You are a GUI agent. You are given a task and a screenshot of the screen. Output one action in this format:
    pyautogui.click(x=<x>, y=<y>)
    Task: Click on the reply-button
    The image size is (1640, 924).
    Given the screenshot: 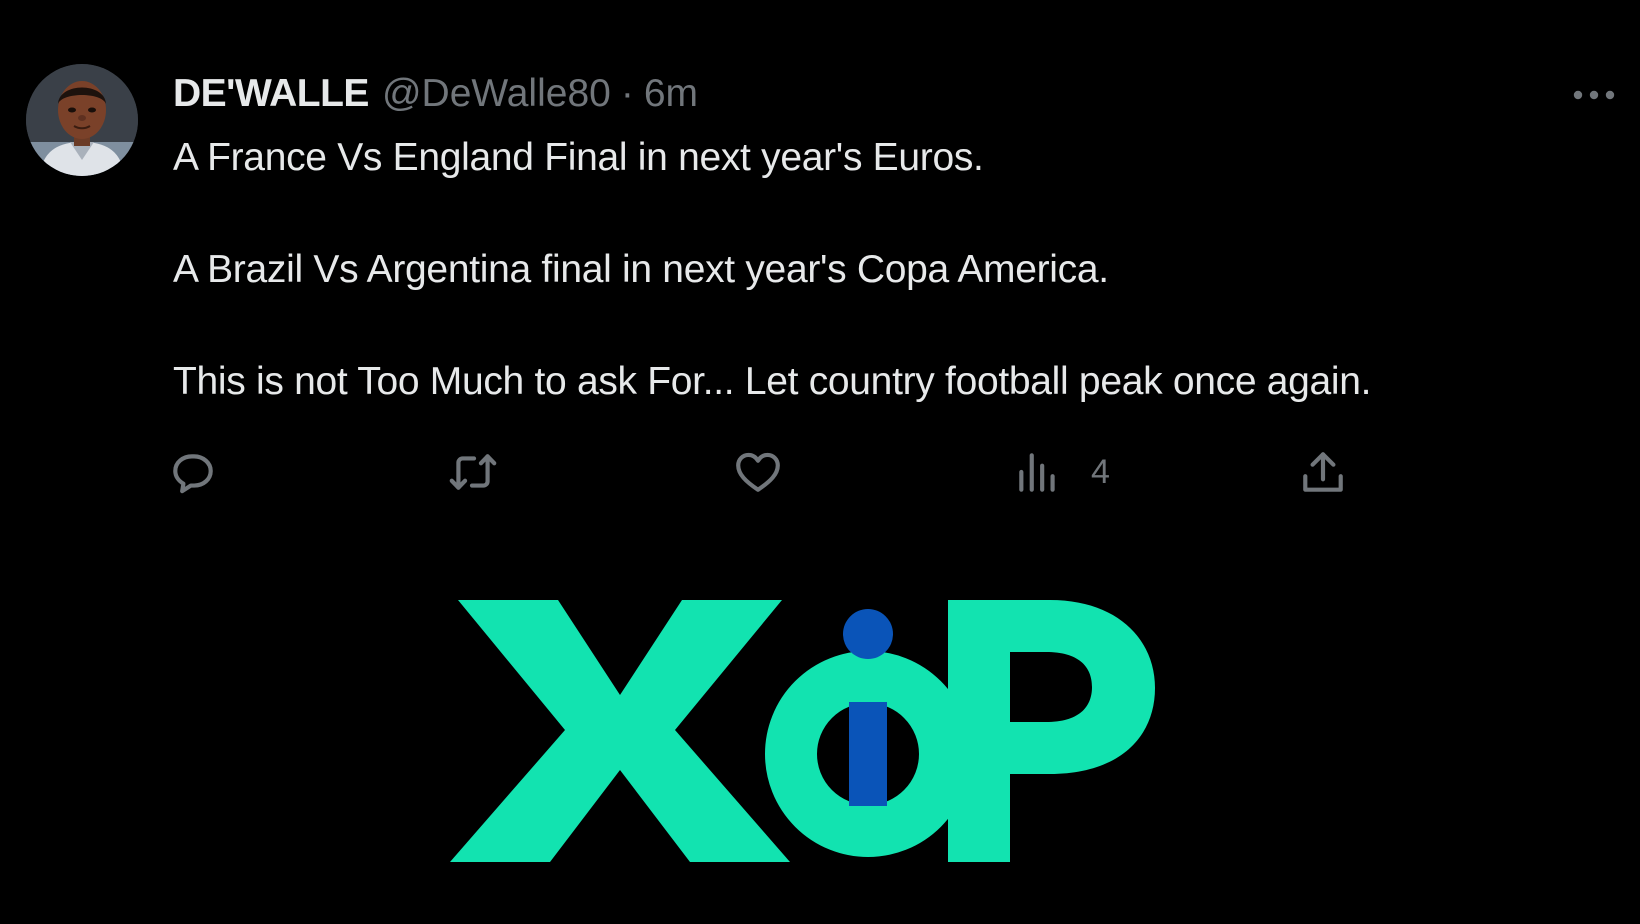 What is the action you would take?
    pyautogui.click(x=193, y=472)
    